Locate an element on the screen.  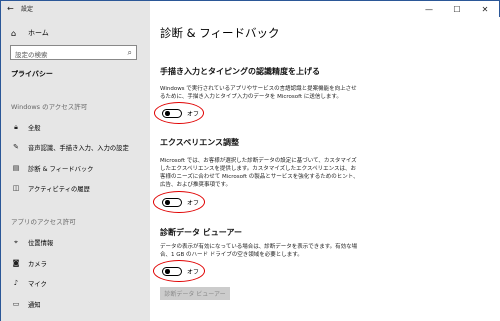
home-icon: ⌂ is located at coordinates (14, 33).